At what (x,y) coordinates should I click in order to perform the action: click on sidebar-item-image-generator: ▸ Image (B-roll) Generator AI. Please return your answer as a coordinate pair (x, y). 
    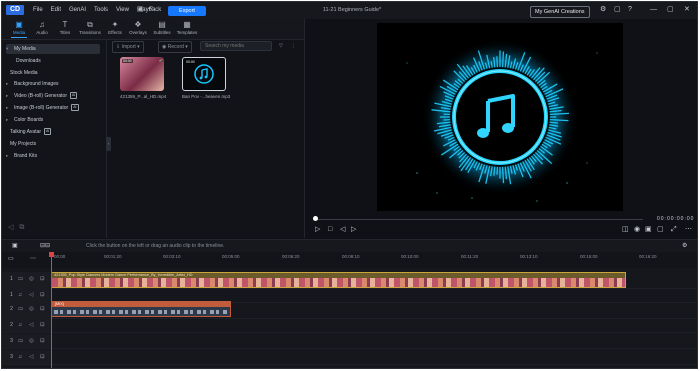
    Looking at the image, I should click on (53, 108).